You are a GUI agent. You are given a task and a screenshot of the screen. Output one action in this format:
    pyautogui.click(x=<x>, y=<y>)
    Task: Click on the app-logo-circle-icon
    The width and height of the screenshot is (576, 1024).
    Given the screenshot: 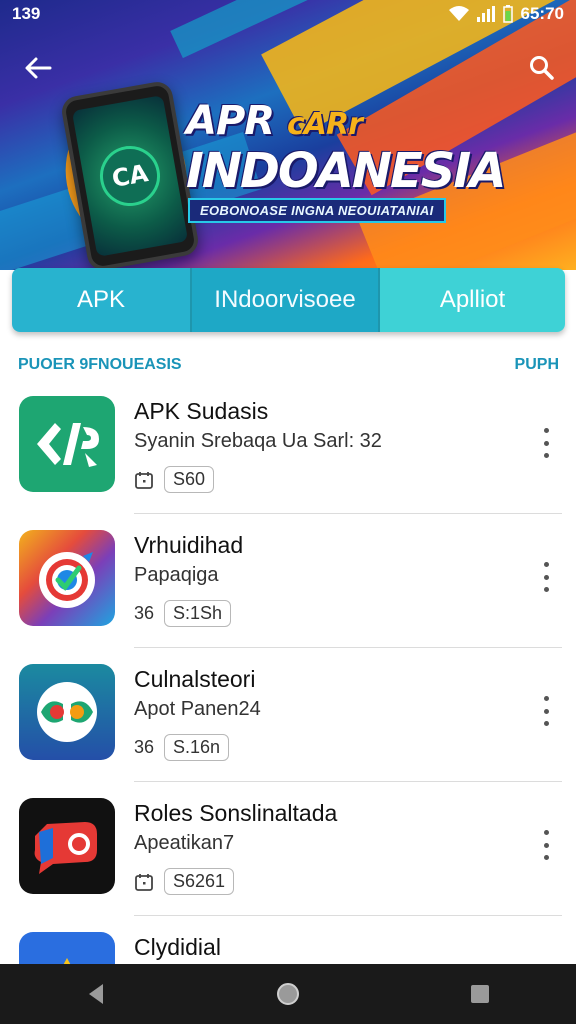 What is the action you would take?
    pyautogui.click(x=67, y=712)
    